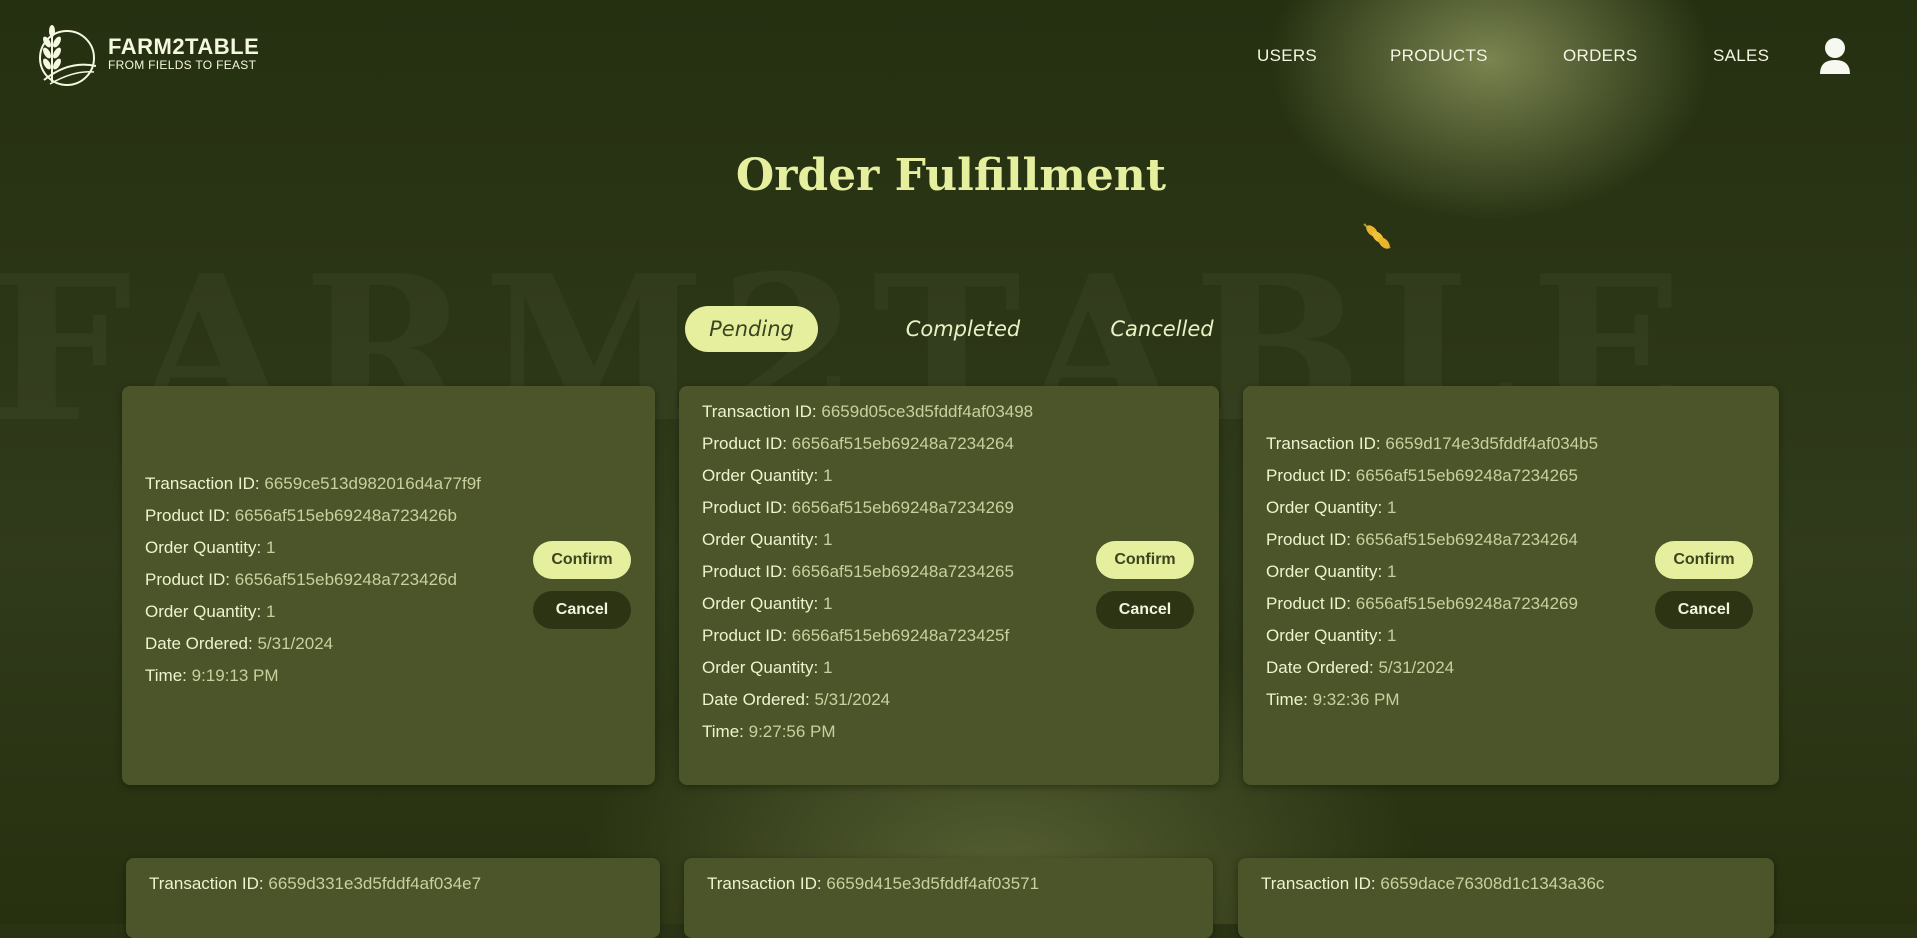 The width and height of the screenshot is (1917, 938). What do you see at coordinates (933, 883) in the screenshot?
I see `transaction-id-value: 6659d415e3d5fddf4af03571` at bounding box center [933, 883].